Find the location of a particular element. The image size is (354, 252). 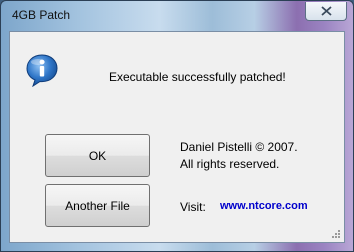

website-link: www.ntcore.com is located at coordinates (264, 206).